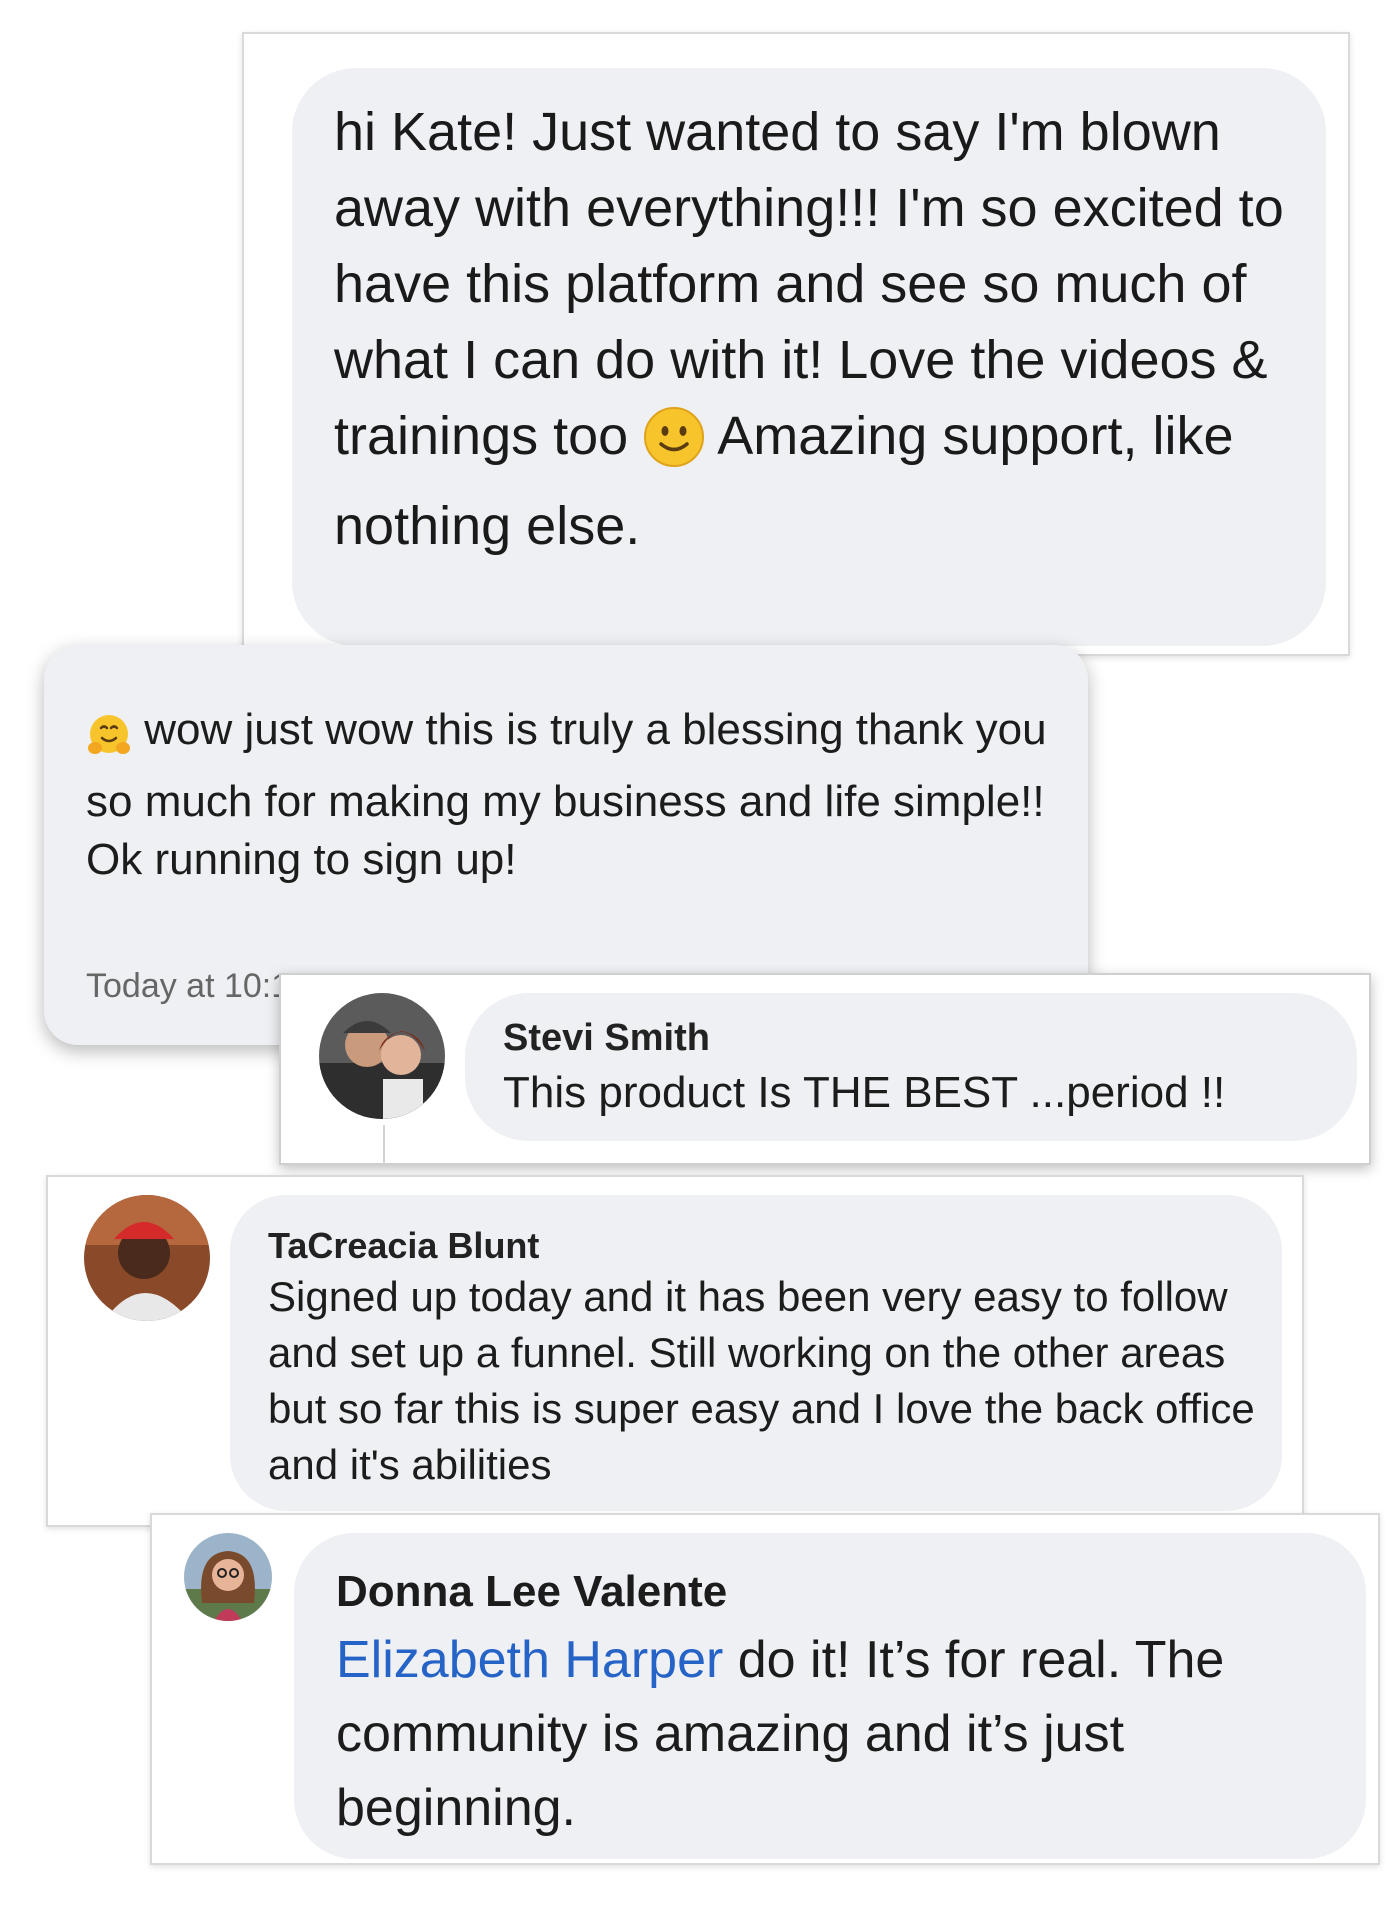 This screenshot has height=1920, width=1400. Describe the element at coordinates (775, 1246) in the screenshot. I see `commenter-name: TaCreacia Blunt` at that location.